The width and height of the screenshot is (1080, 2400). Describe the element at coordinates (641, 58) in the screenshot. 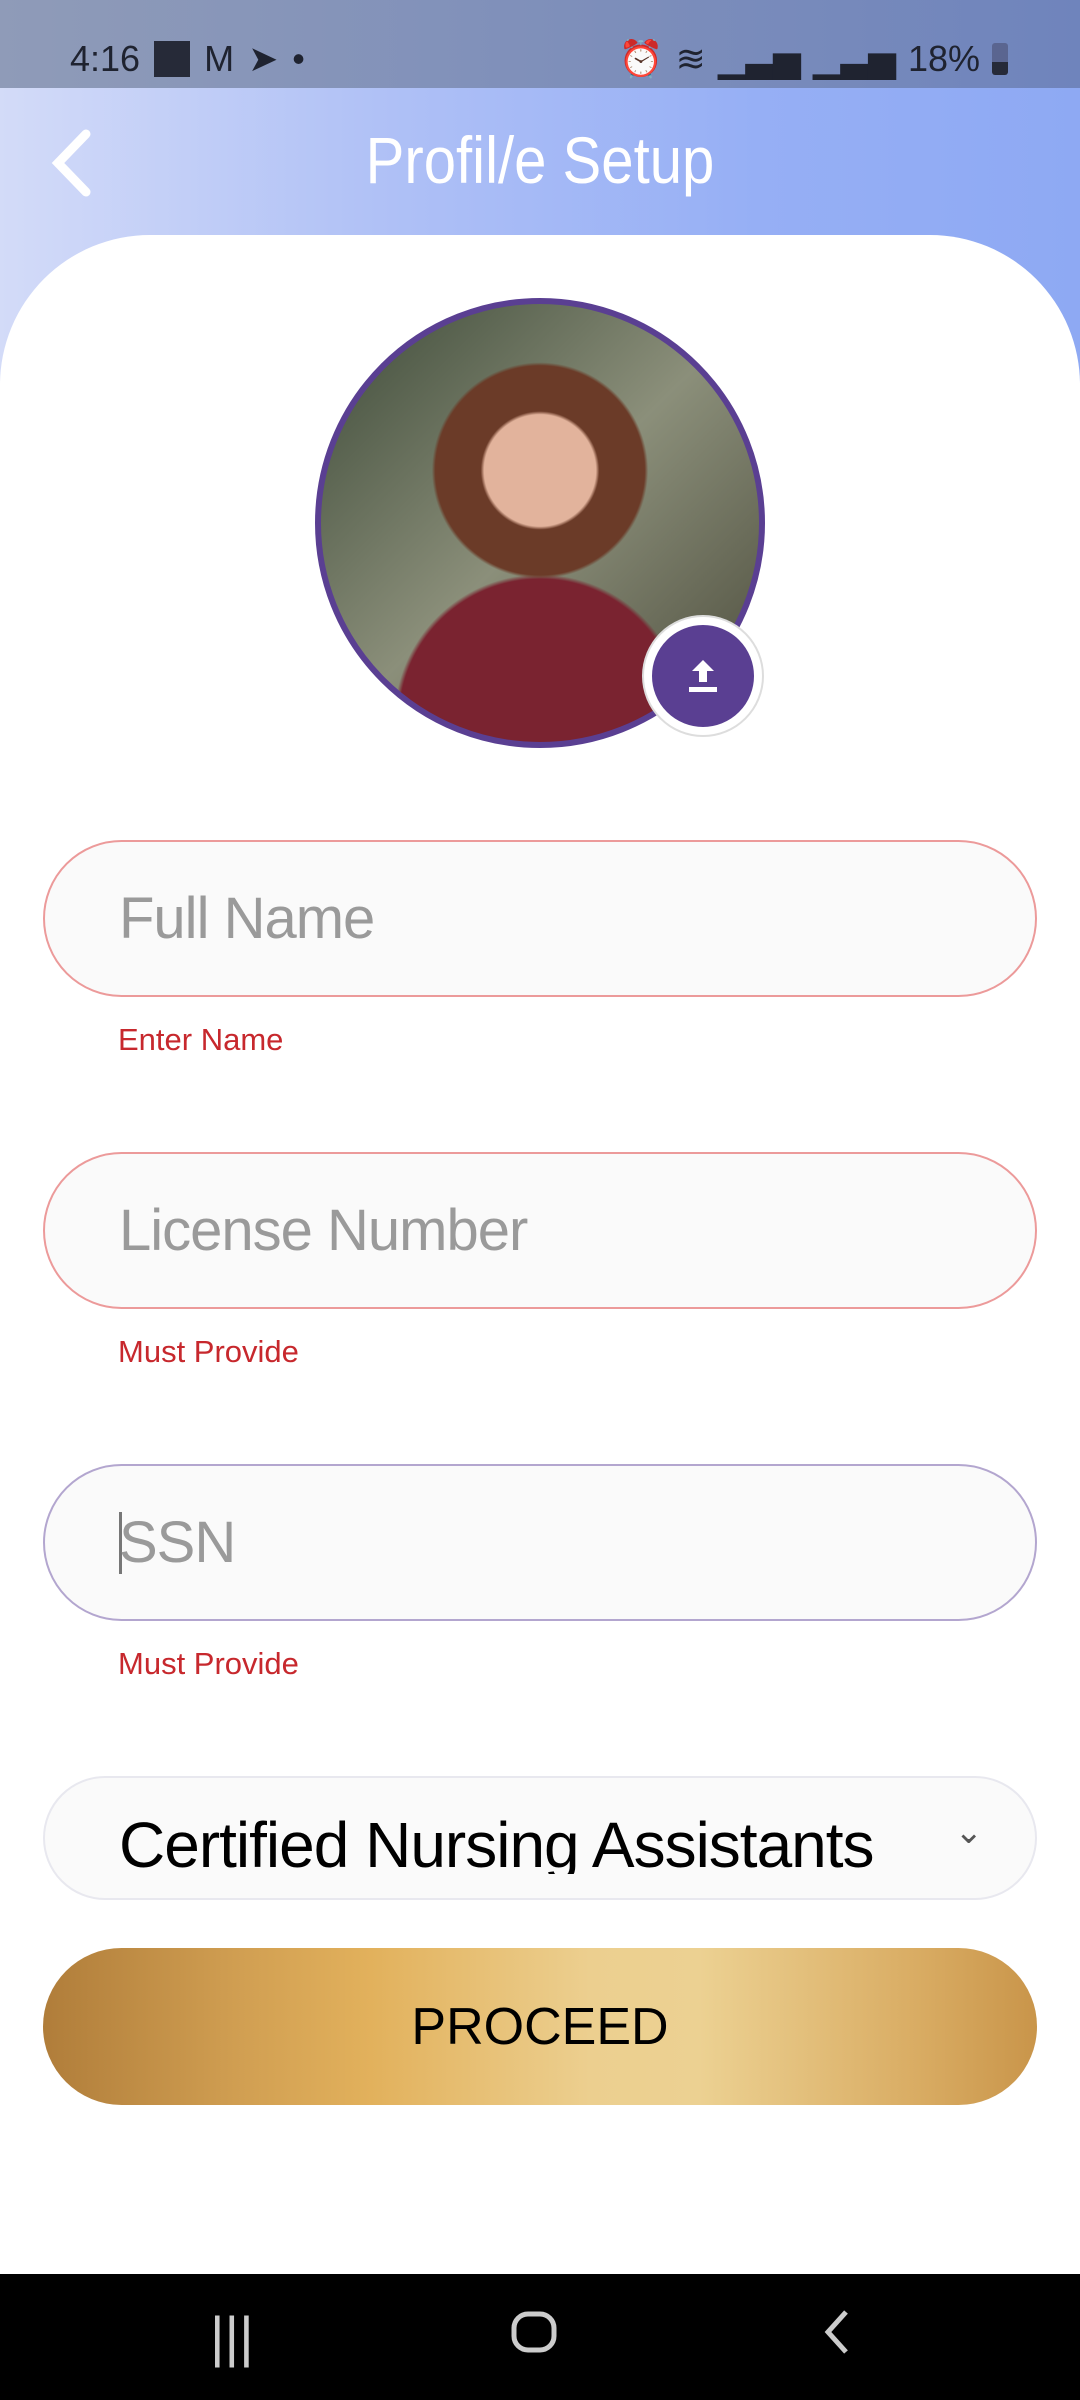

I see `alarm-icon: ⏰` at that location.